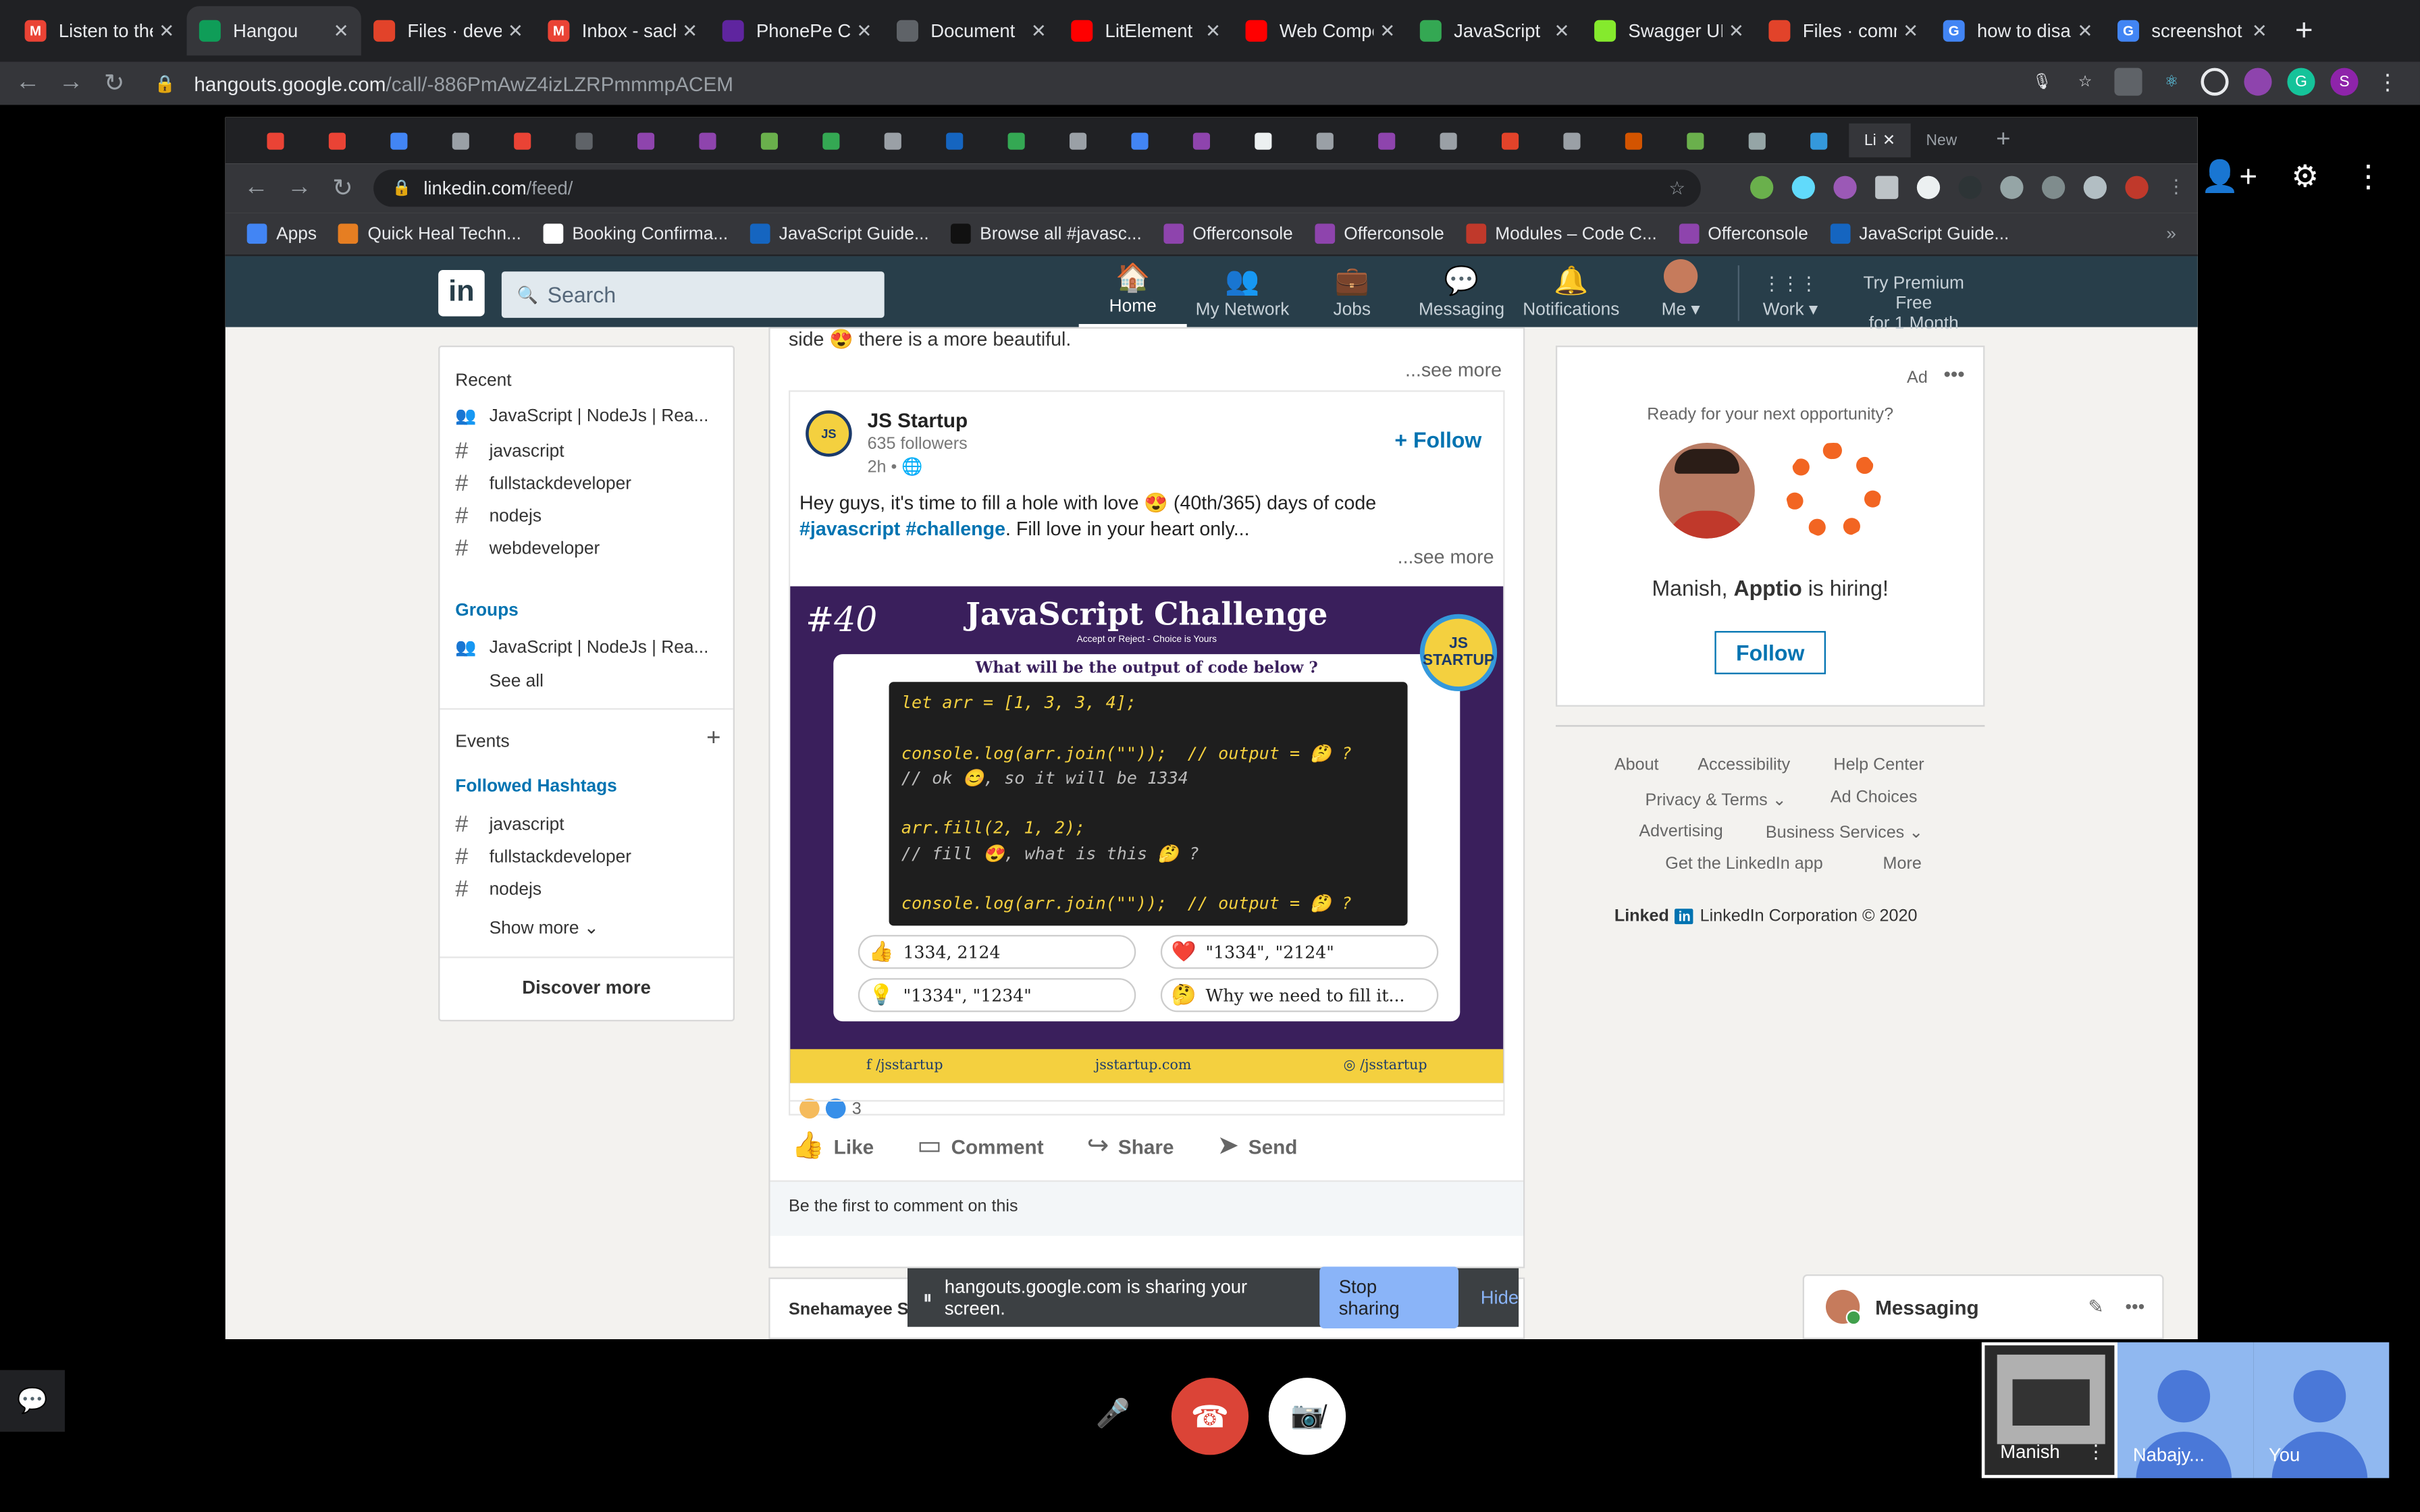  What do you see at coordinates (27, 83) in the screenshot?
I see `back-icon: ←` at bounding box center [27, 83].